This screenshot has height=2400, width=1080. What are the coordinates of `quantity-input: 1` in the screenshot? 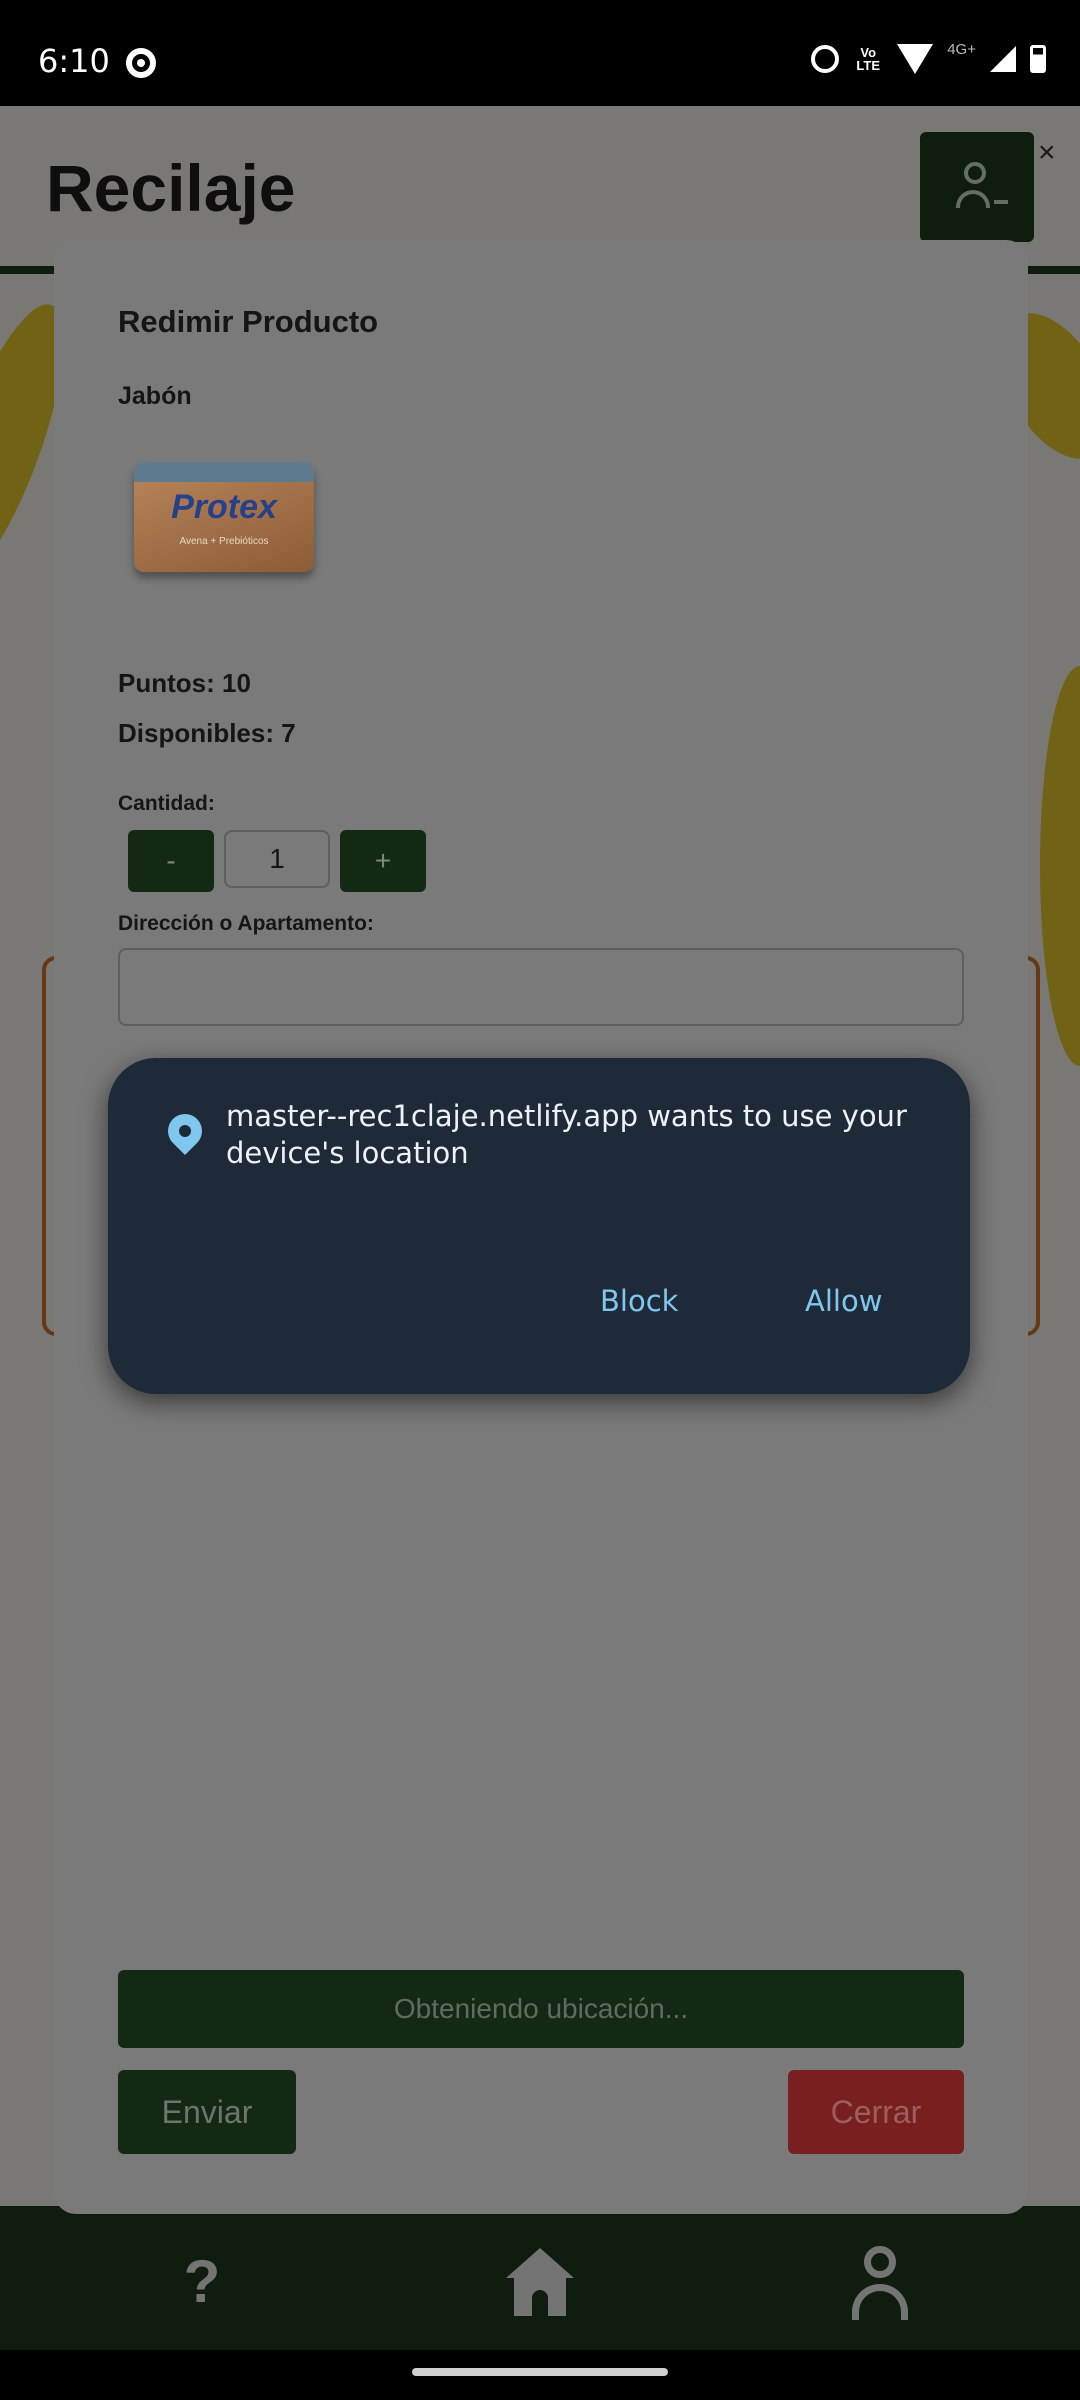 It's located at (277, 859).